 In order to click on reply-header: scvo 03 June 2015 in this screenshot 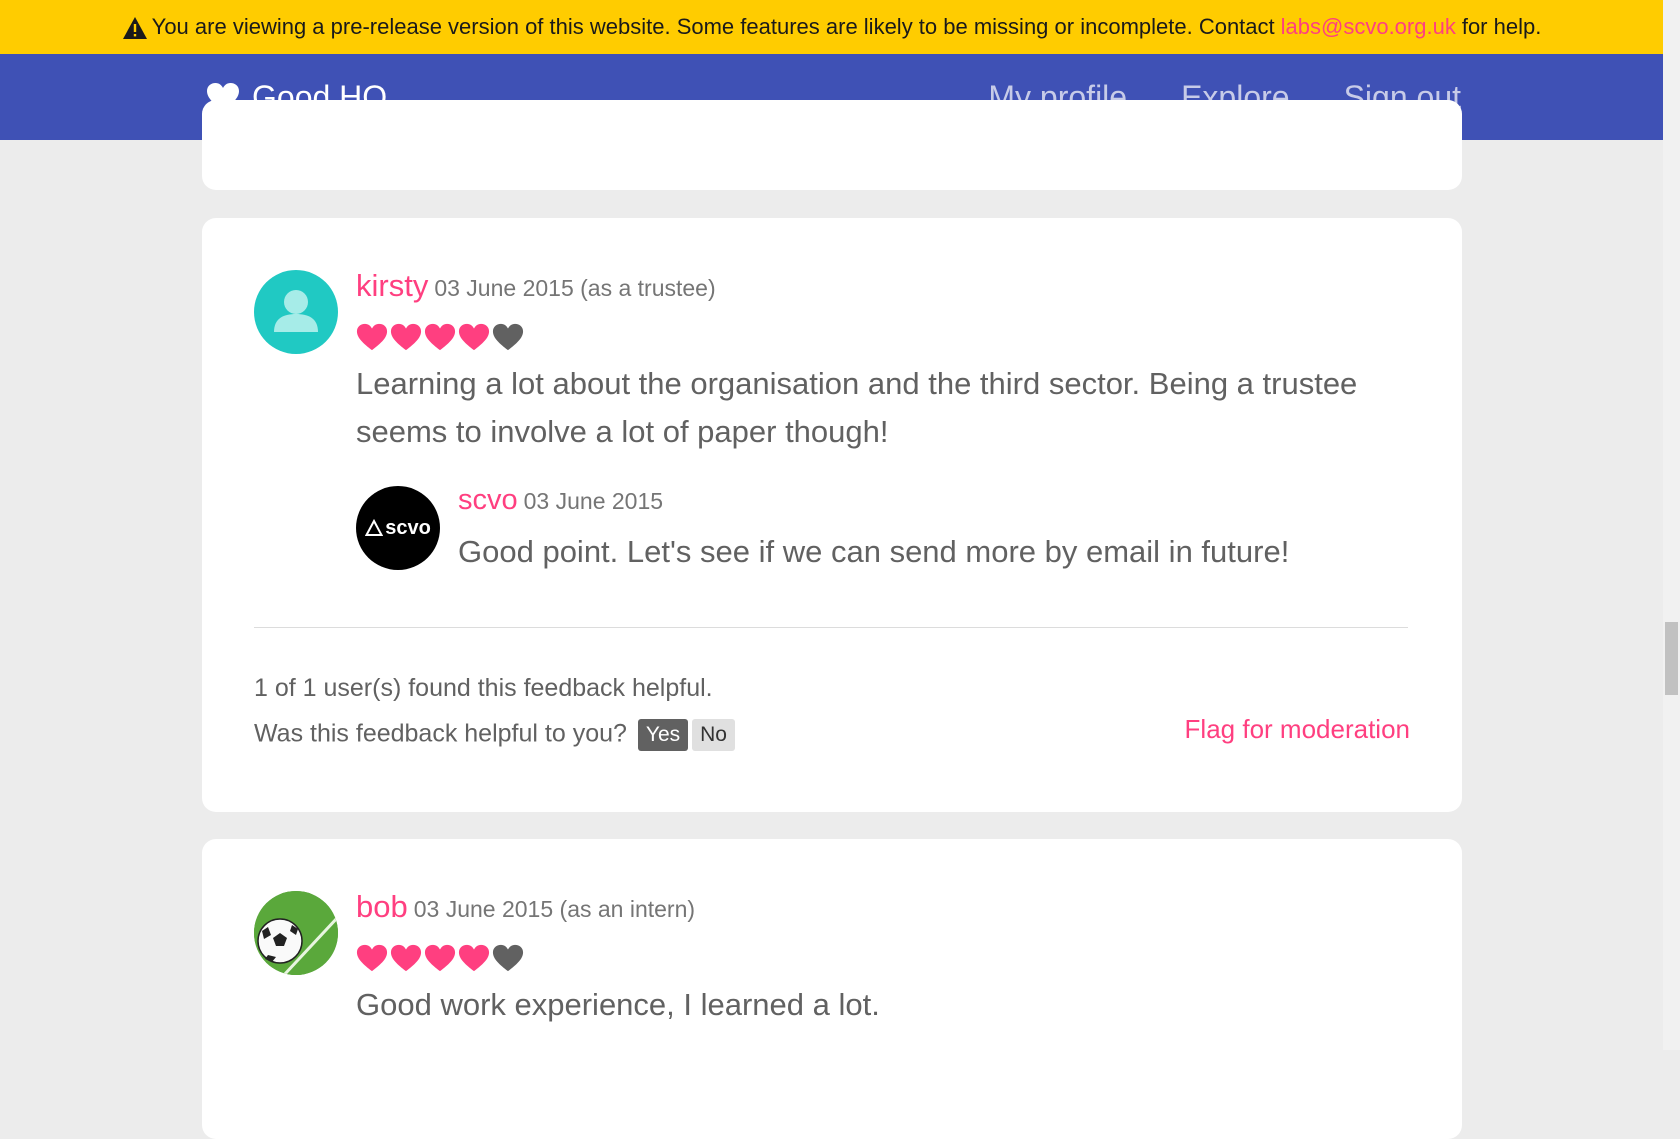, I will do `click(560, 500)`.